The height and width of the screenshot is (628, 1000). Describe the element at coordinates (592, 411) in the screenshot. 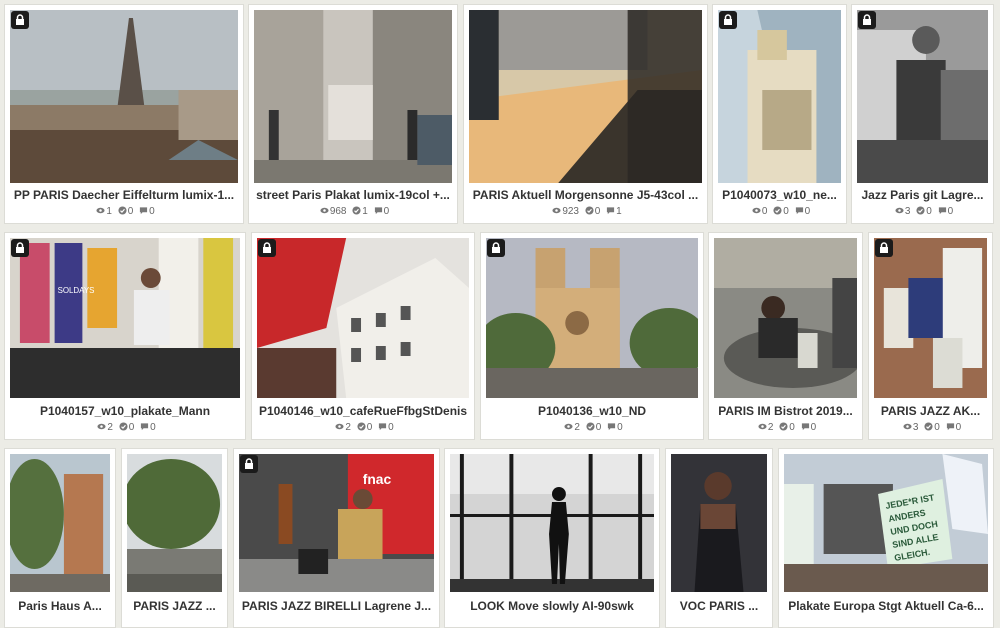

I see `photo-title: P1040136_w10_ND` at that location.